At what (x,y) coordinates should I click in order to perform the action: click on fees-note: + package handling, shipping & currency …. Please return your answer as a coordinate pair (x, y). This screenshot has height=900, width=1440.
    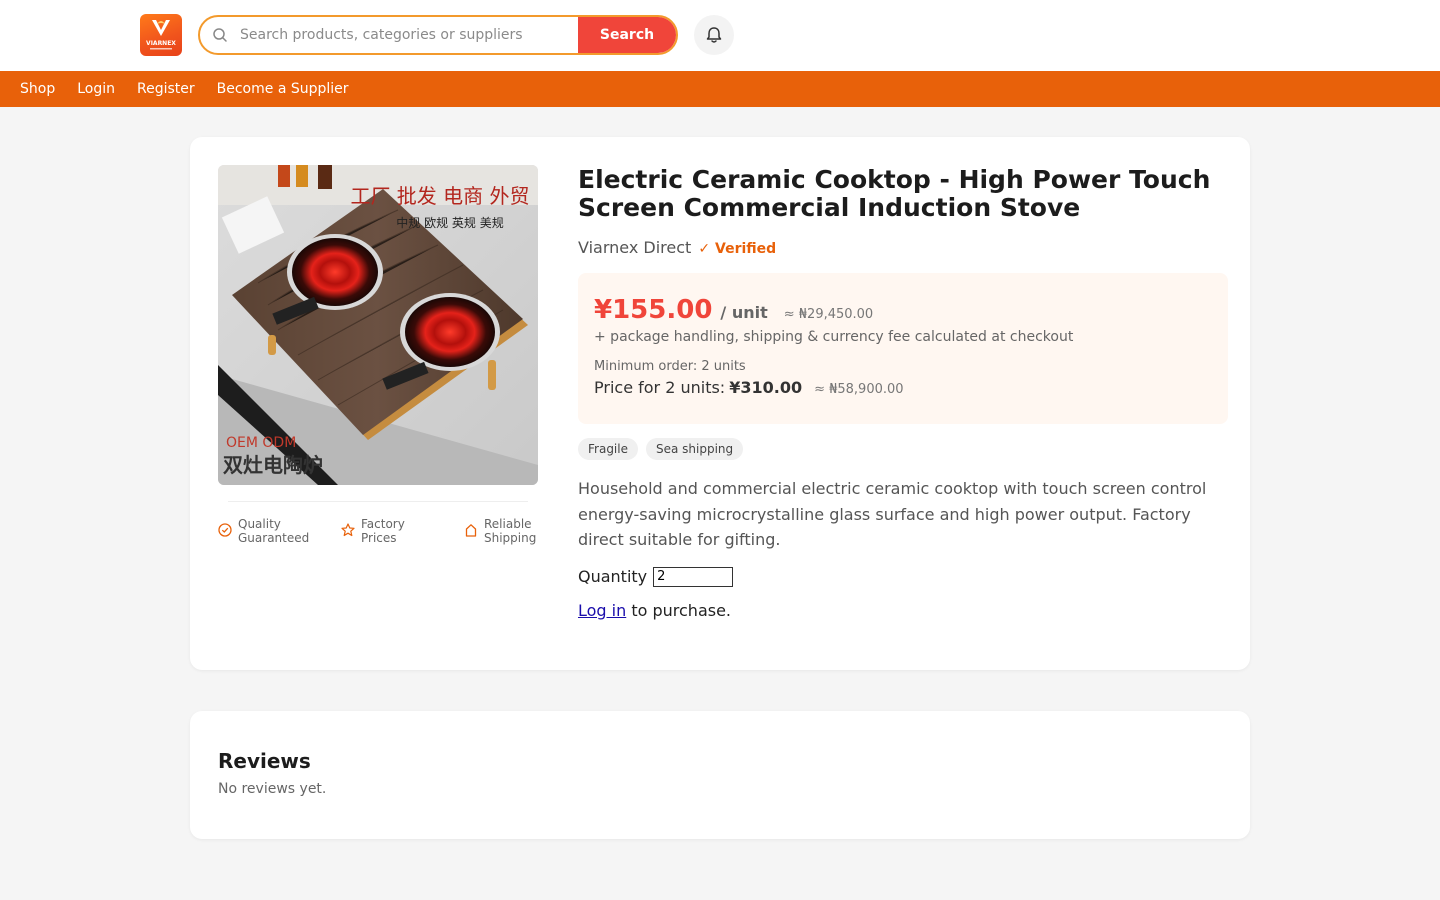
    Looking at the image, I should click on (834, 337).